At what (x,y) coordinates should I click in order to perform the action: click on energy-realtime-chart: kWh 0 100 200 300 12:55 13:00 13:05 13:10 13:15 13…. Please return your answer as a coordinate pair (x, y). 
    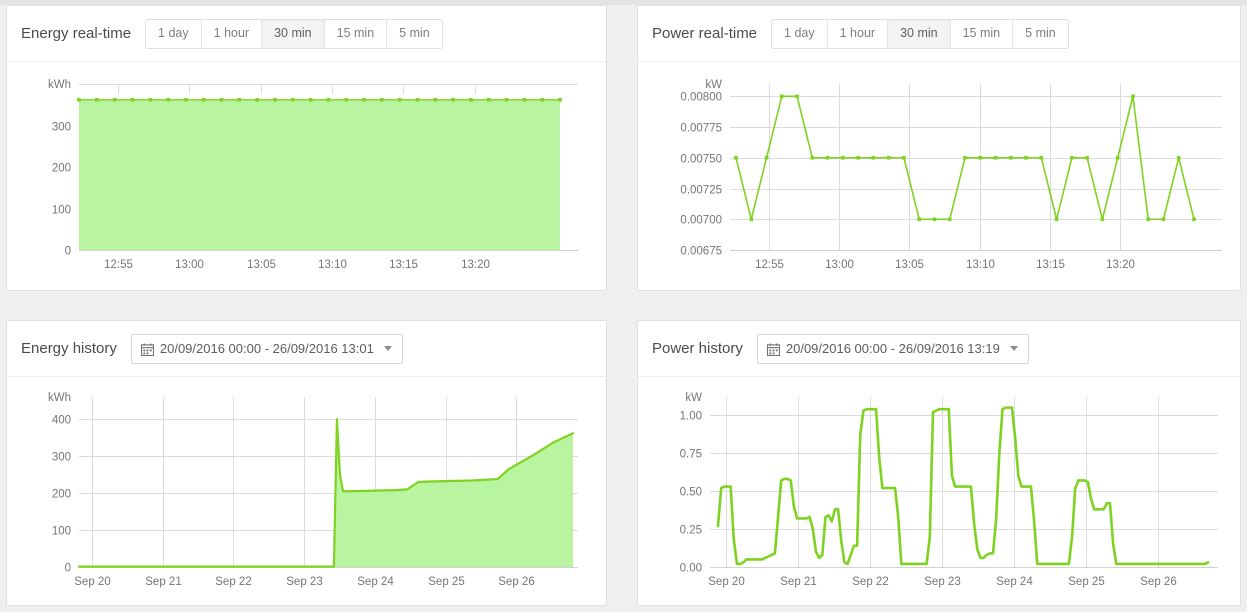
    Looking at the image, I should click on (313, 175).